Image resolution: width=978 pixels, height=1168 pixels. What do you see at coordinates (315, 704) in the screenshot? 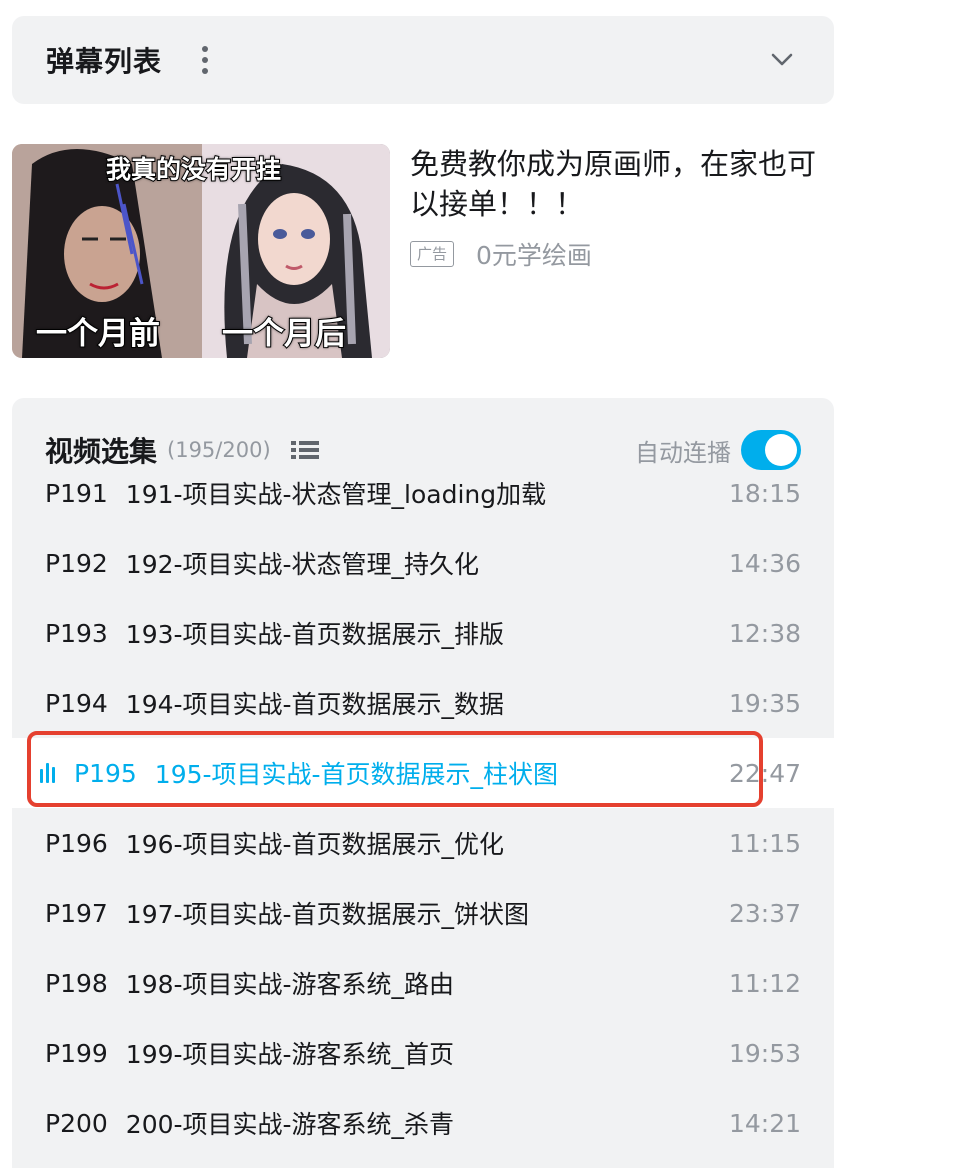
I see `episode-title: 194-项目实战-首页数据展示_数据` at bounding box center [315, 704].